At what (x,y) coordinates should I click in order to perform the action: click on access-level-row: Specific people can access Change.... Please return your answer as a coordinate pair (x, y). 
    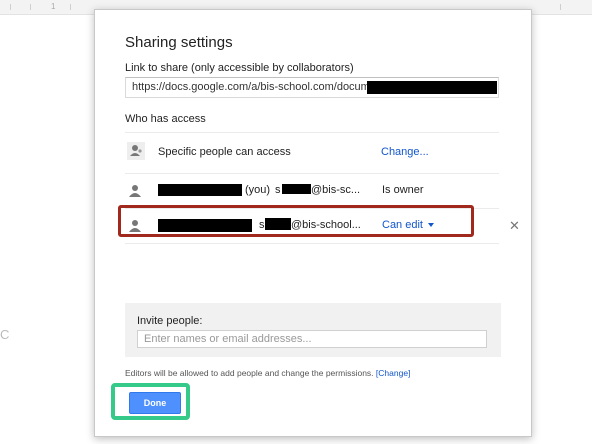
    Looking at the image, I should click on (312, 151).